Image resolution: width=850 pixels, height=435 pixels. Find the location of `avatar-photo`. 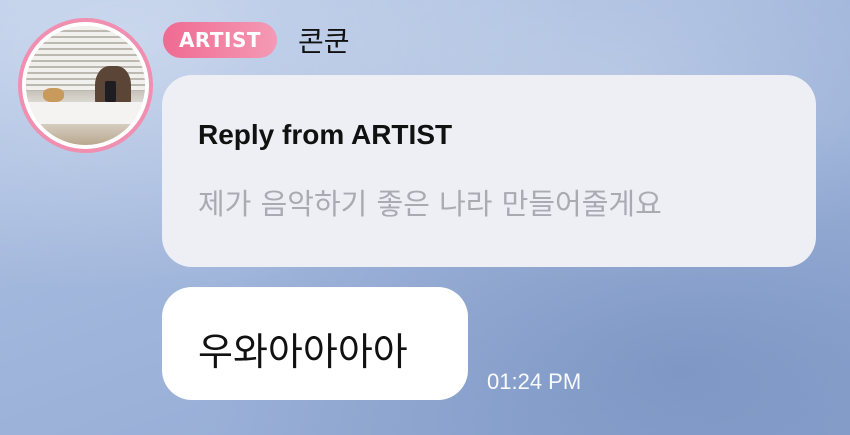

avatar-photo is located at coordinates (85, 85).